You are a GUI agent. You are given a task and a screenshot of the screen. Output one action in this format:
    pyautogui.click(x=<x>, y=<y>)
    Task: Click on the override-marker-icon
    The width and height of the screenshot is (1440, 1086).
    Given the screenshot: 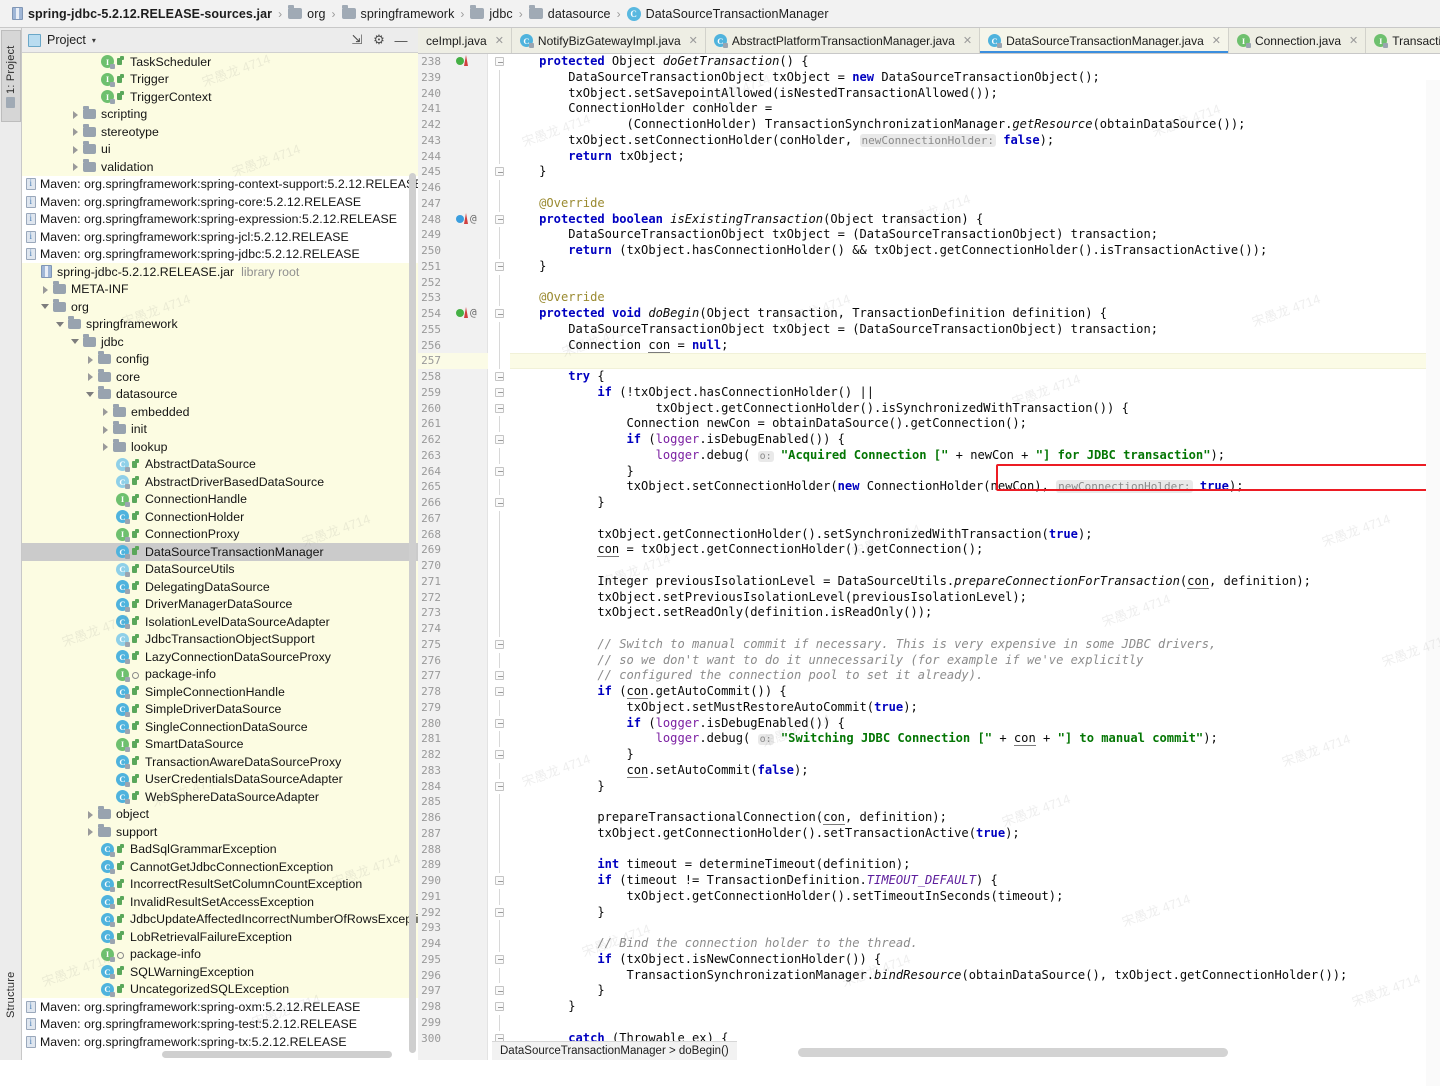 What is the action you would take?
    pyautogui.click(x=466, y=312)
    